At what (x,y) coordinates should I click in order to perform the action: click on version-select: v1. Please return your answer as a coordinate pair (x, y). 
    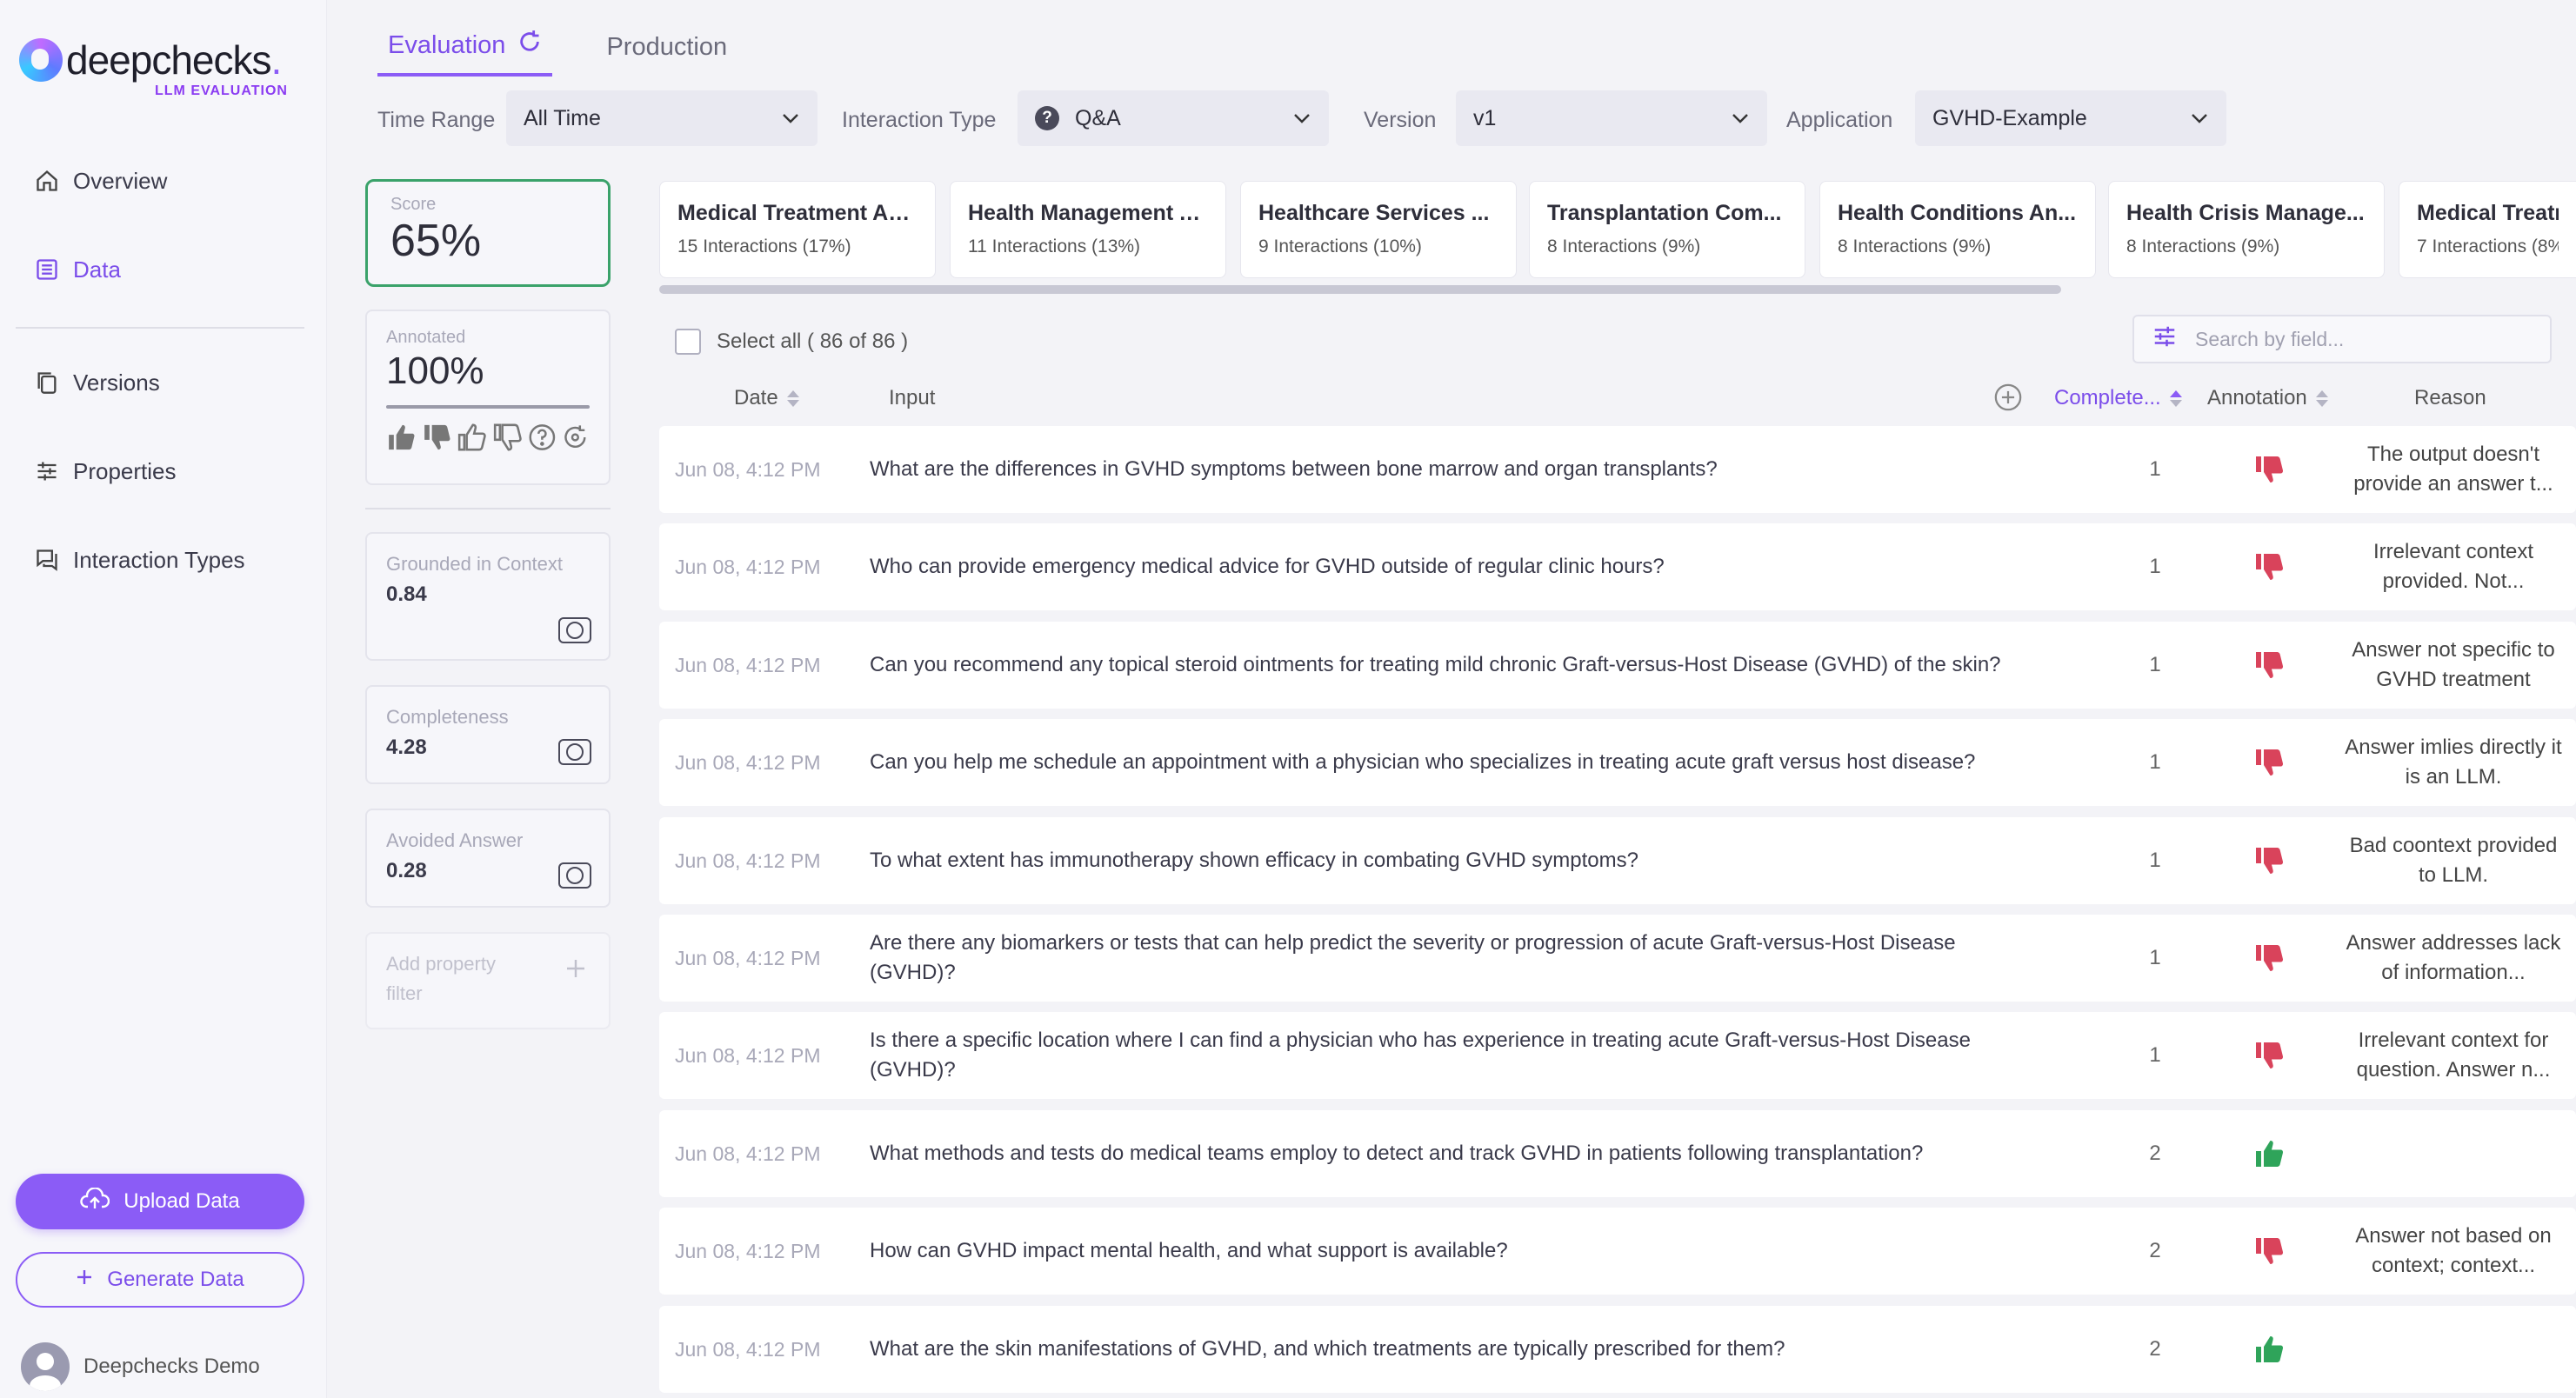
    Looking at the image, I should click on (1611, 118).